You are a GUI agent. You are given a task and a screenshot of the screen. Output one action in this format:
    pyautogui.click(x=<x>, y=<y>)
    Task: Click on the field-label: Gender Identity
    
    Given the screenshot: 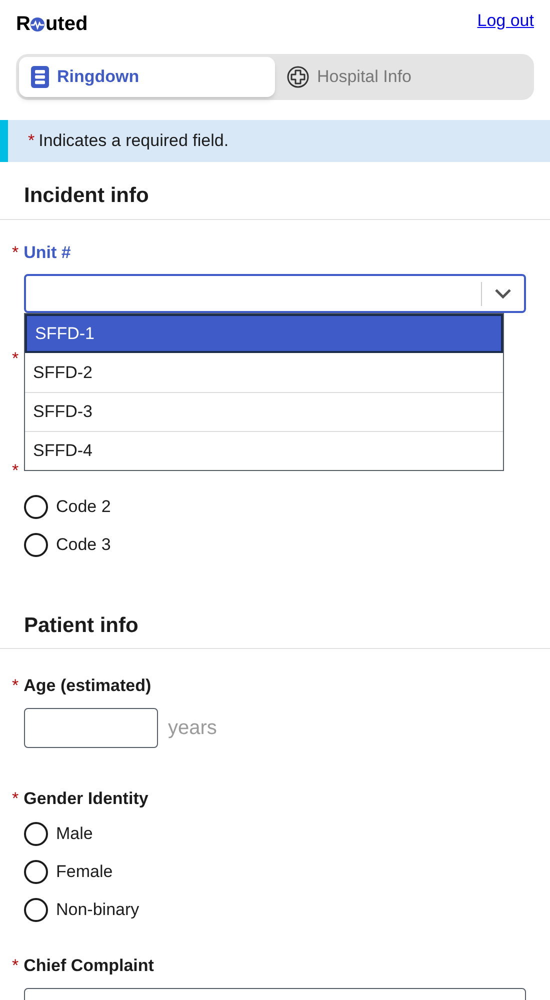 What is the action you would take?
    pyautogui.click(x=86, y=799)
    